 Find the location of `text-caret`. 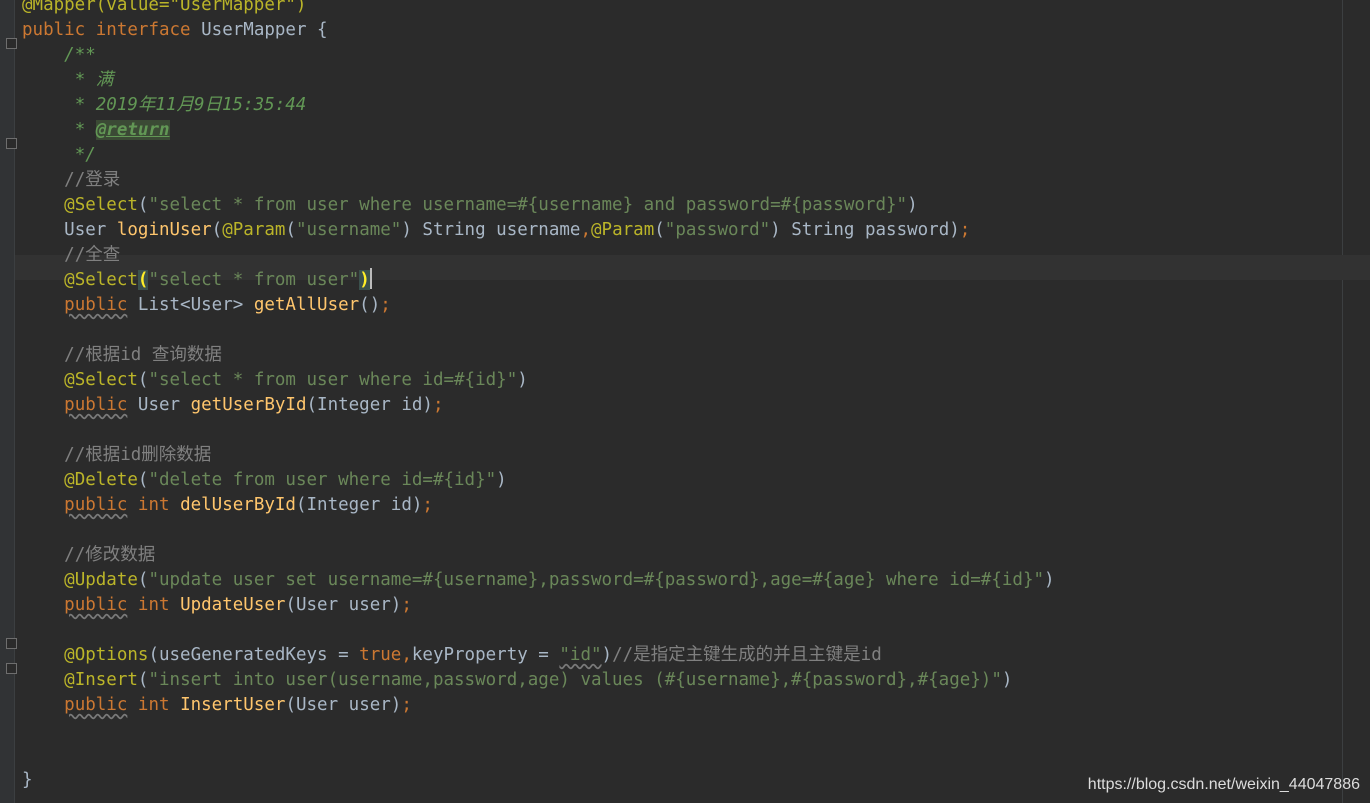

text-caret is located at coordinates (370, 278).